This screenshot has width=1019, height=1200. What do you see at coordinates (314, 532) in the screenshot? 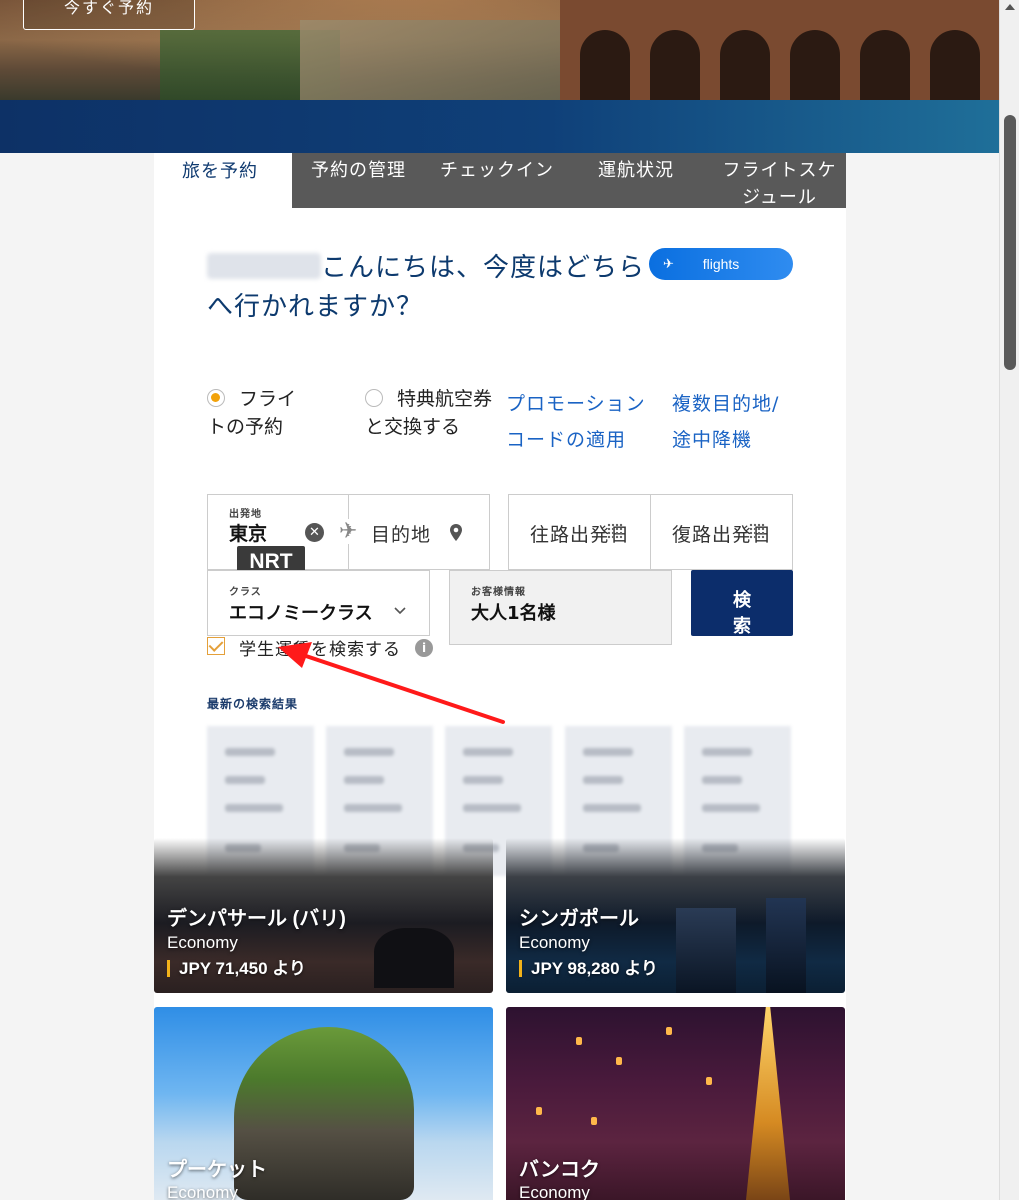
I see `clear-icon: ✕` at bounding box center [314, 532].